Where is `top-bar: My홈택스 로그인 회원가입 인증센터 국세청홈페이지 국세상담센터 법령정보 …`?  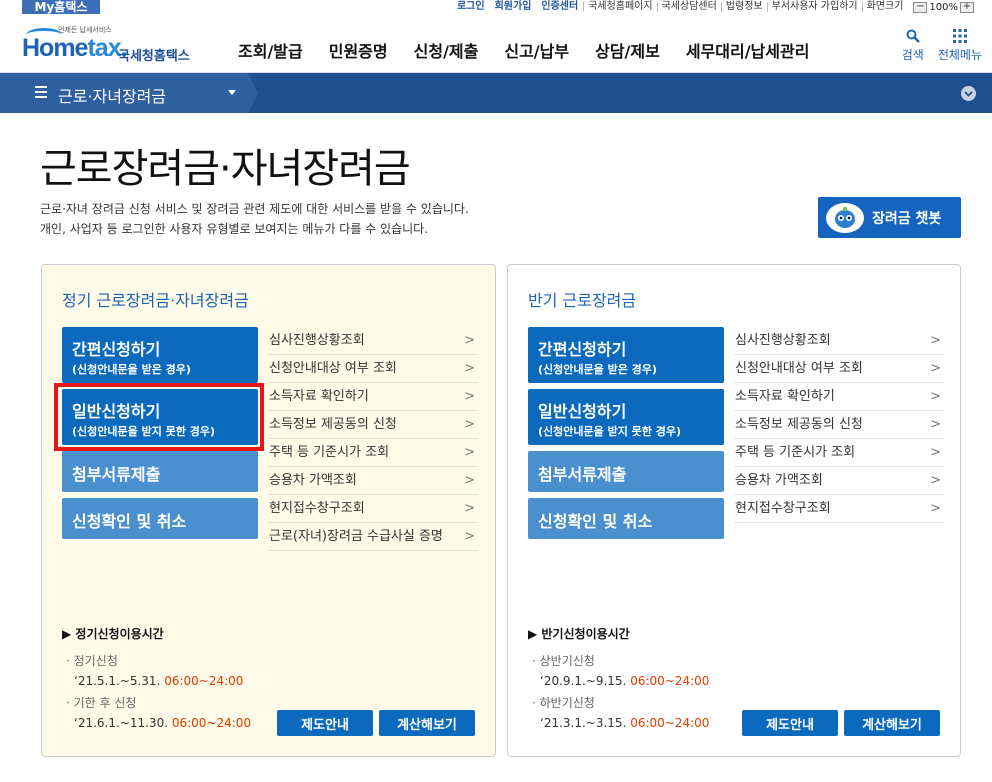 top-bar: My홈택스 로그인 회원가입 인증센터 국세청홈페이지 국세상담센터 법령정보 … is located at coordinates (496, 7).